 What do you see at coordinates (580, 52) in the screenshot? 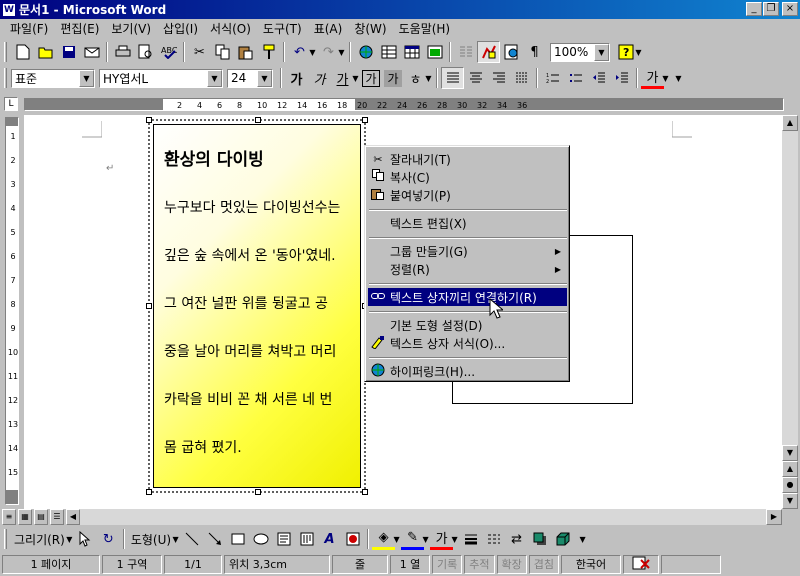
I see `zoom-combo: 100% ▼` at bounding box center [580, 52].